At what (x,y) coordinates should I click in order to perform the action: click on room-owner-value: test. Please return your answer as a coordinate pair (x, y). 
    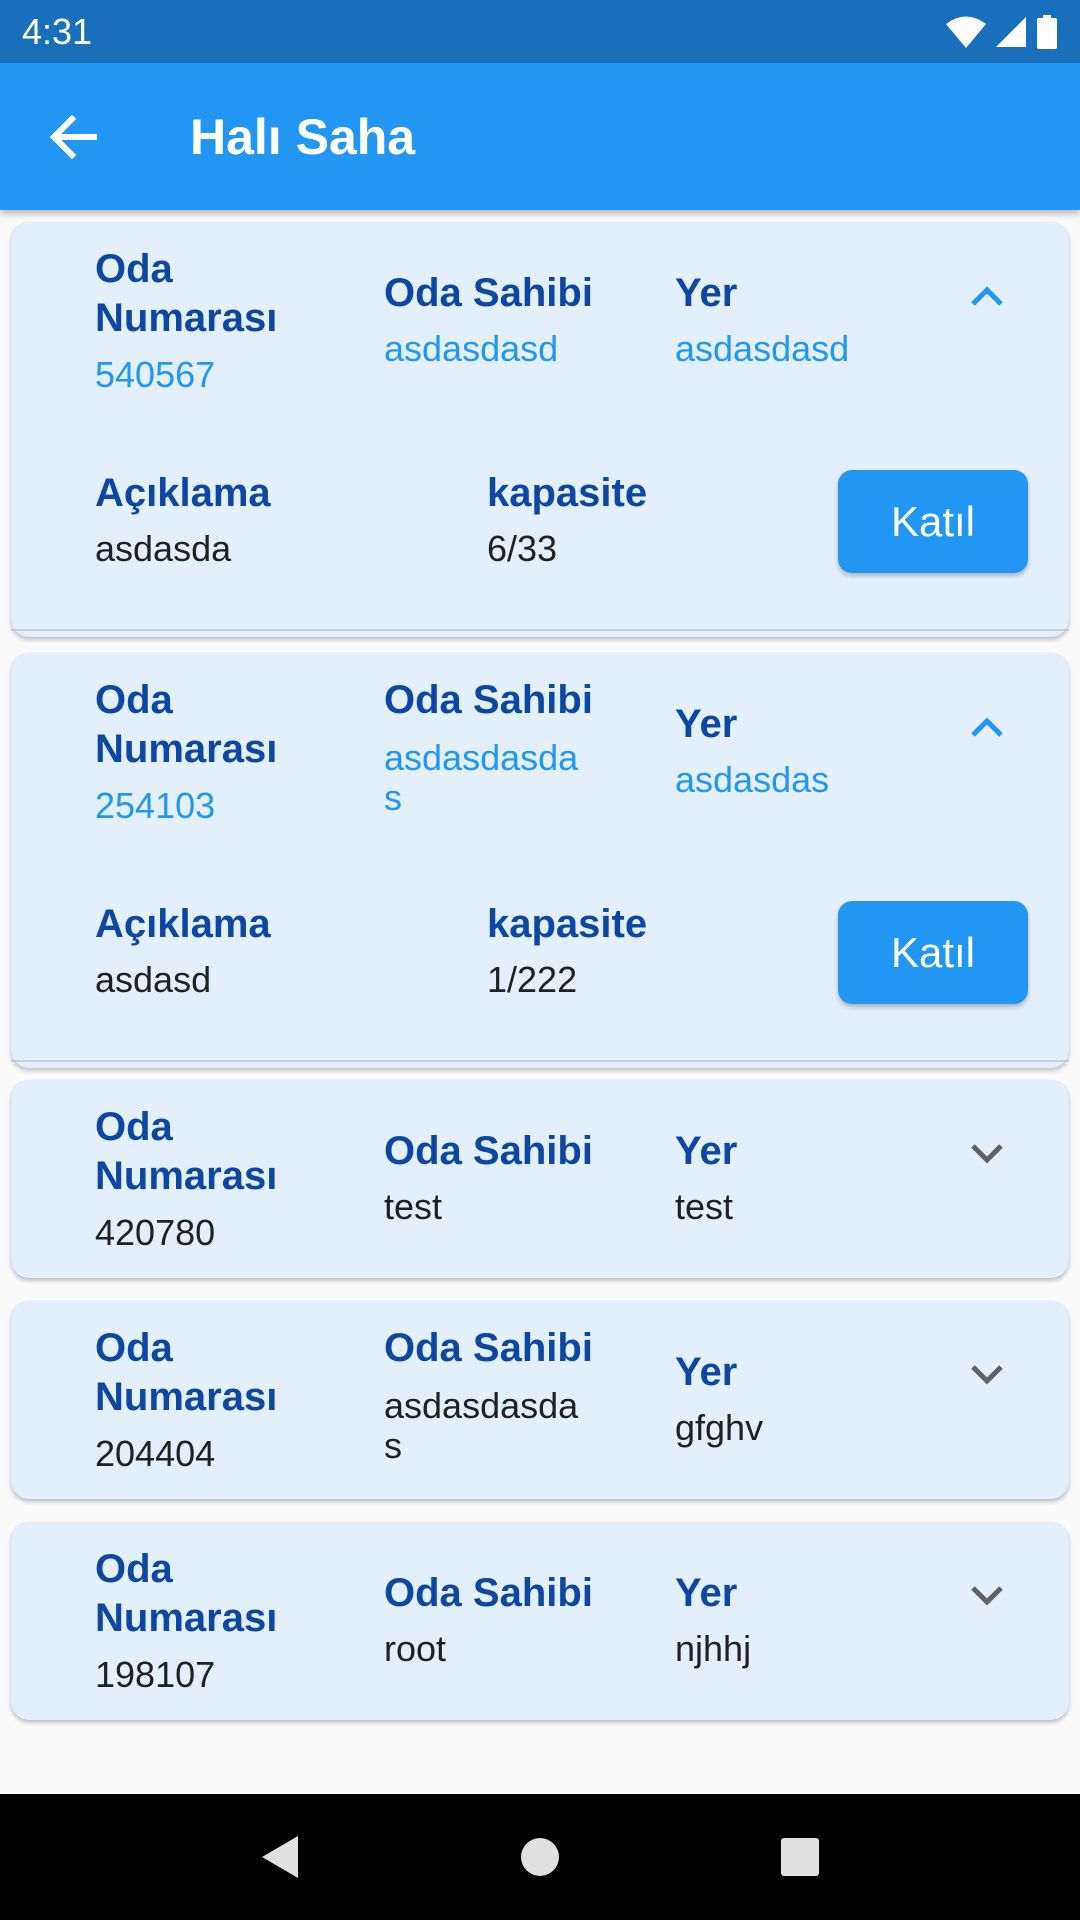
    Looking at the image, I should click on (413, 1206).